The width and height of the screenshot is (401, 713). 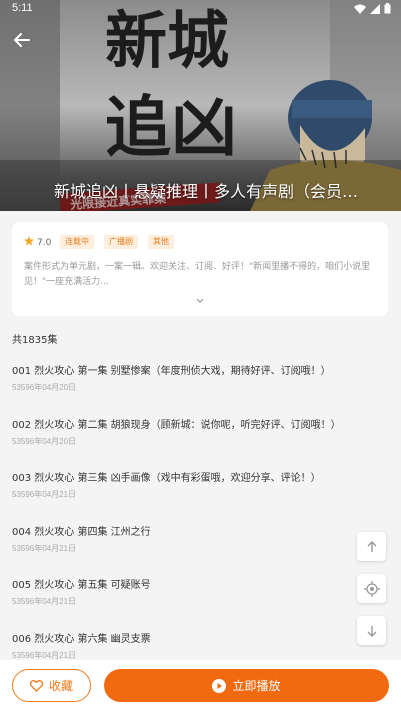 What do you see at coordinates (36, 685) in the screenshot?
I see `heart-icon` at bounding box center [36, 685].